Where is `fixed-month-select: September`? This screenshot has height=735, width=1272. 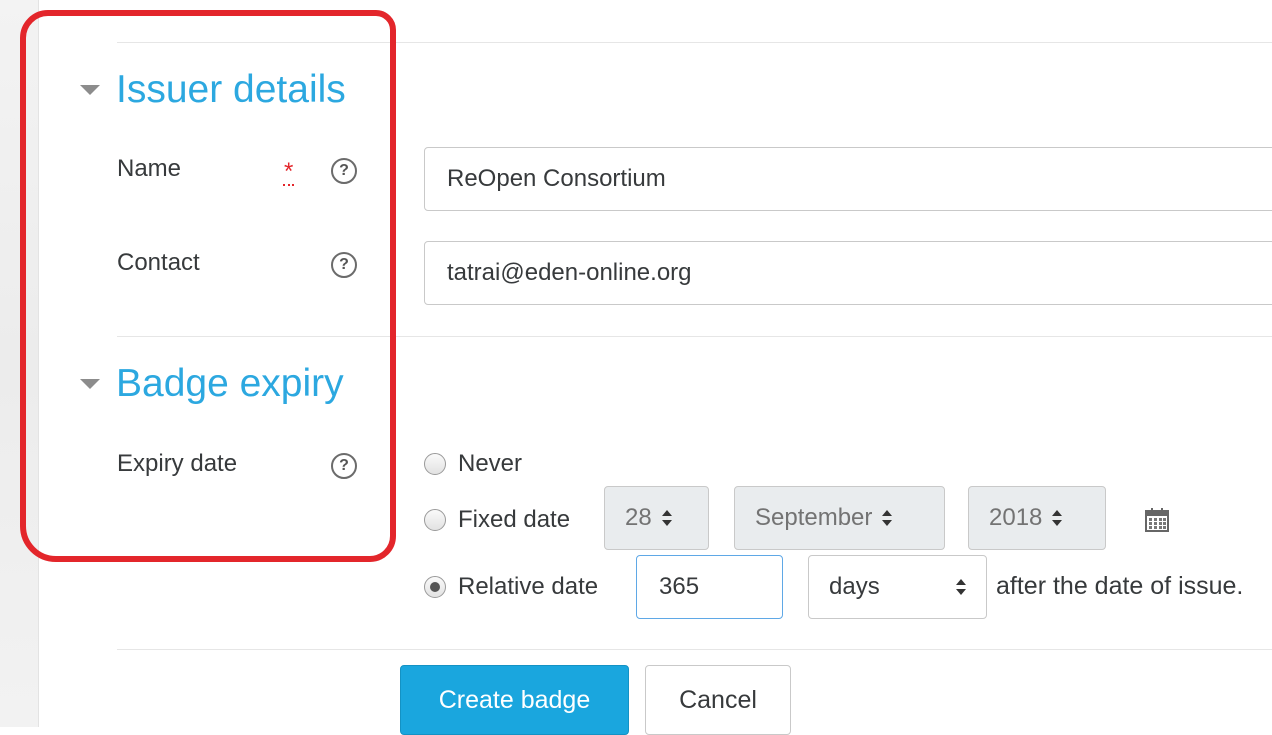 fixed-month-select: September is located at coordinates (839, 518).